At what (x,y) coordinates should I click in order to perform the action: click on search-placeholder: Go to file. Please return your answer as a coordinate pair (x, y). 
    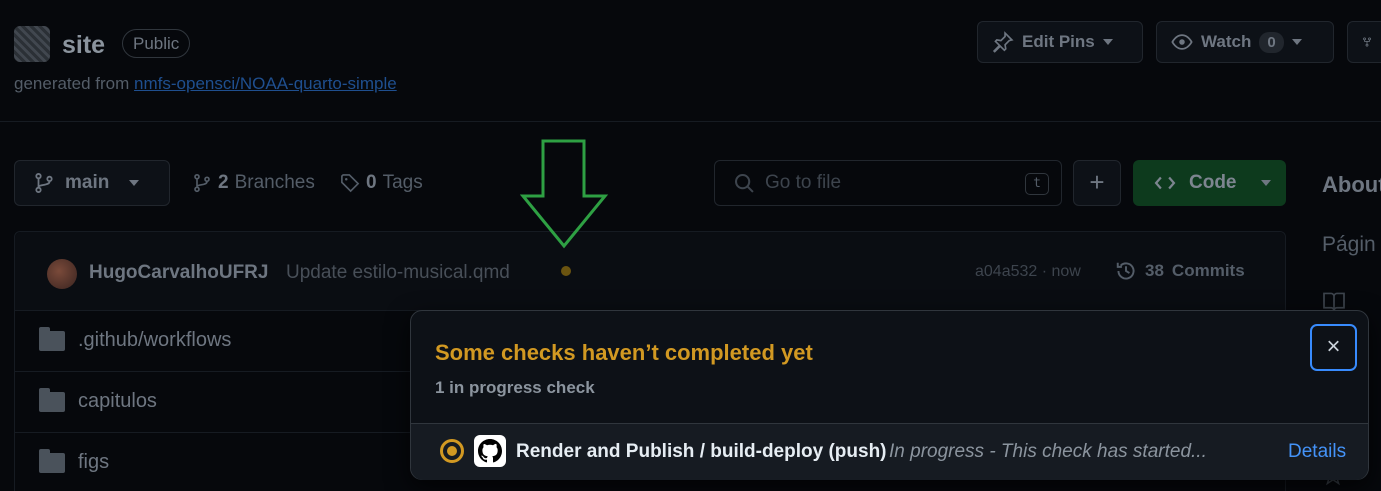
    Looking at the image, I should click on (803, 182).